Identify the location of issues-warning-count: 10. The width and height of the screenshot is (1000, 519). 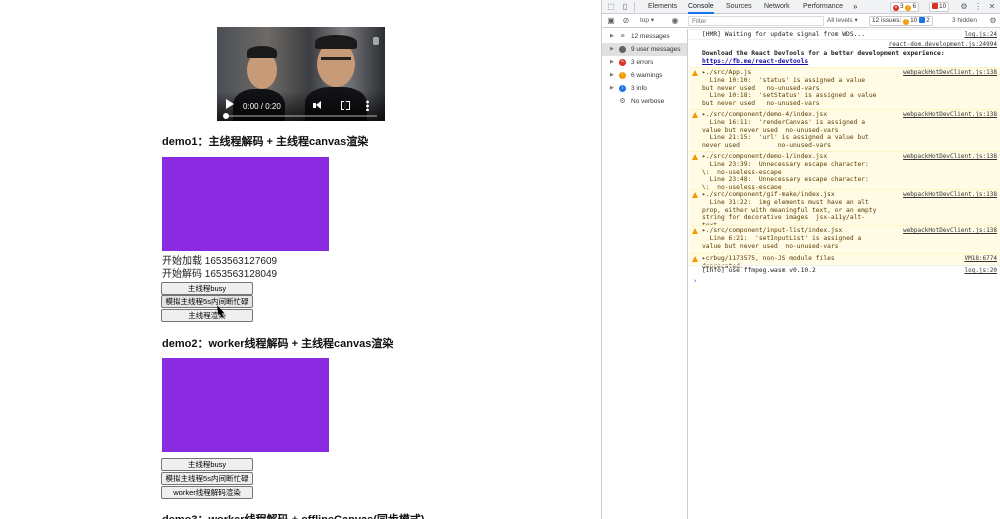
(914, 20).